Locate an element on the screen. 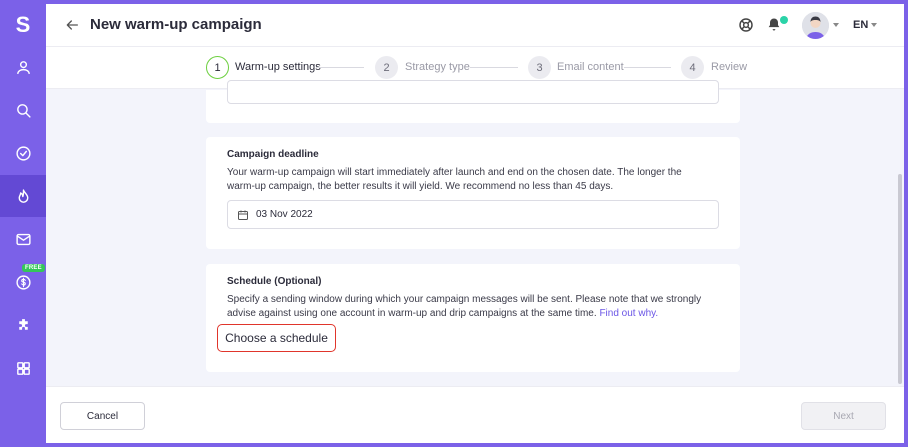 This screenshot has height=447, width=908. partial-input-field is located at coordinates (473, 92).